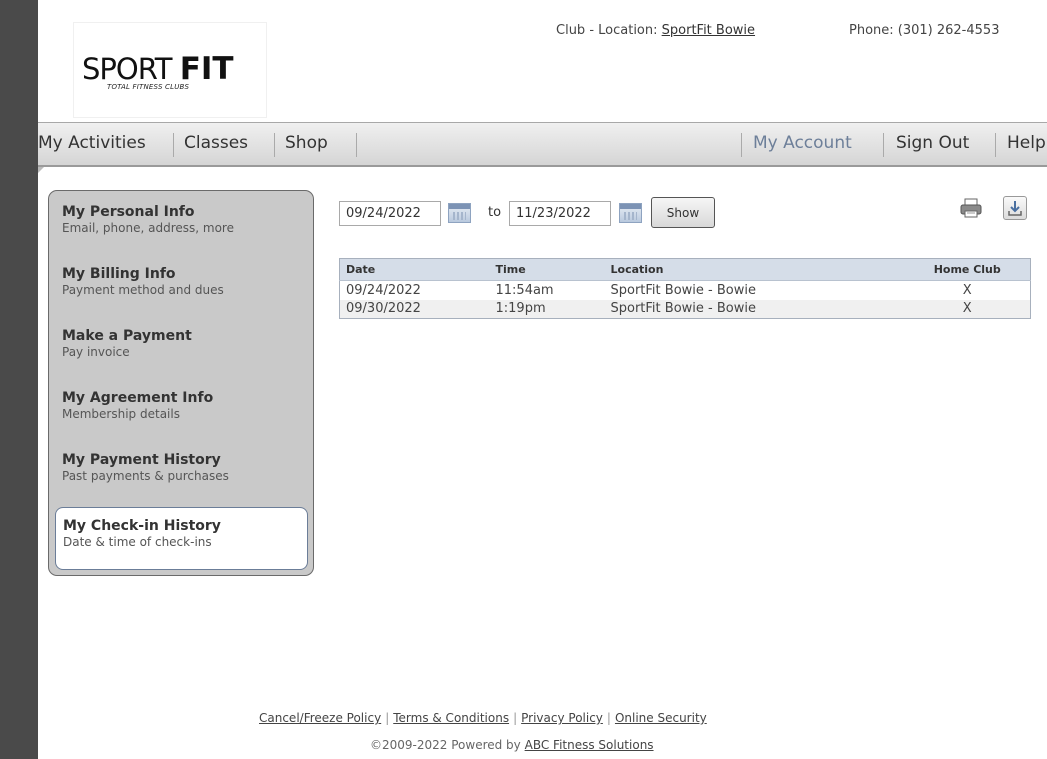 Image resolution: width=1047 pixels, height=759 pixels. I want to click on sidebar-item-desc: Email, phone, address, more, so click(148, 228).